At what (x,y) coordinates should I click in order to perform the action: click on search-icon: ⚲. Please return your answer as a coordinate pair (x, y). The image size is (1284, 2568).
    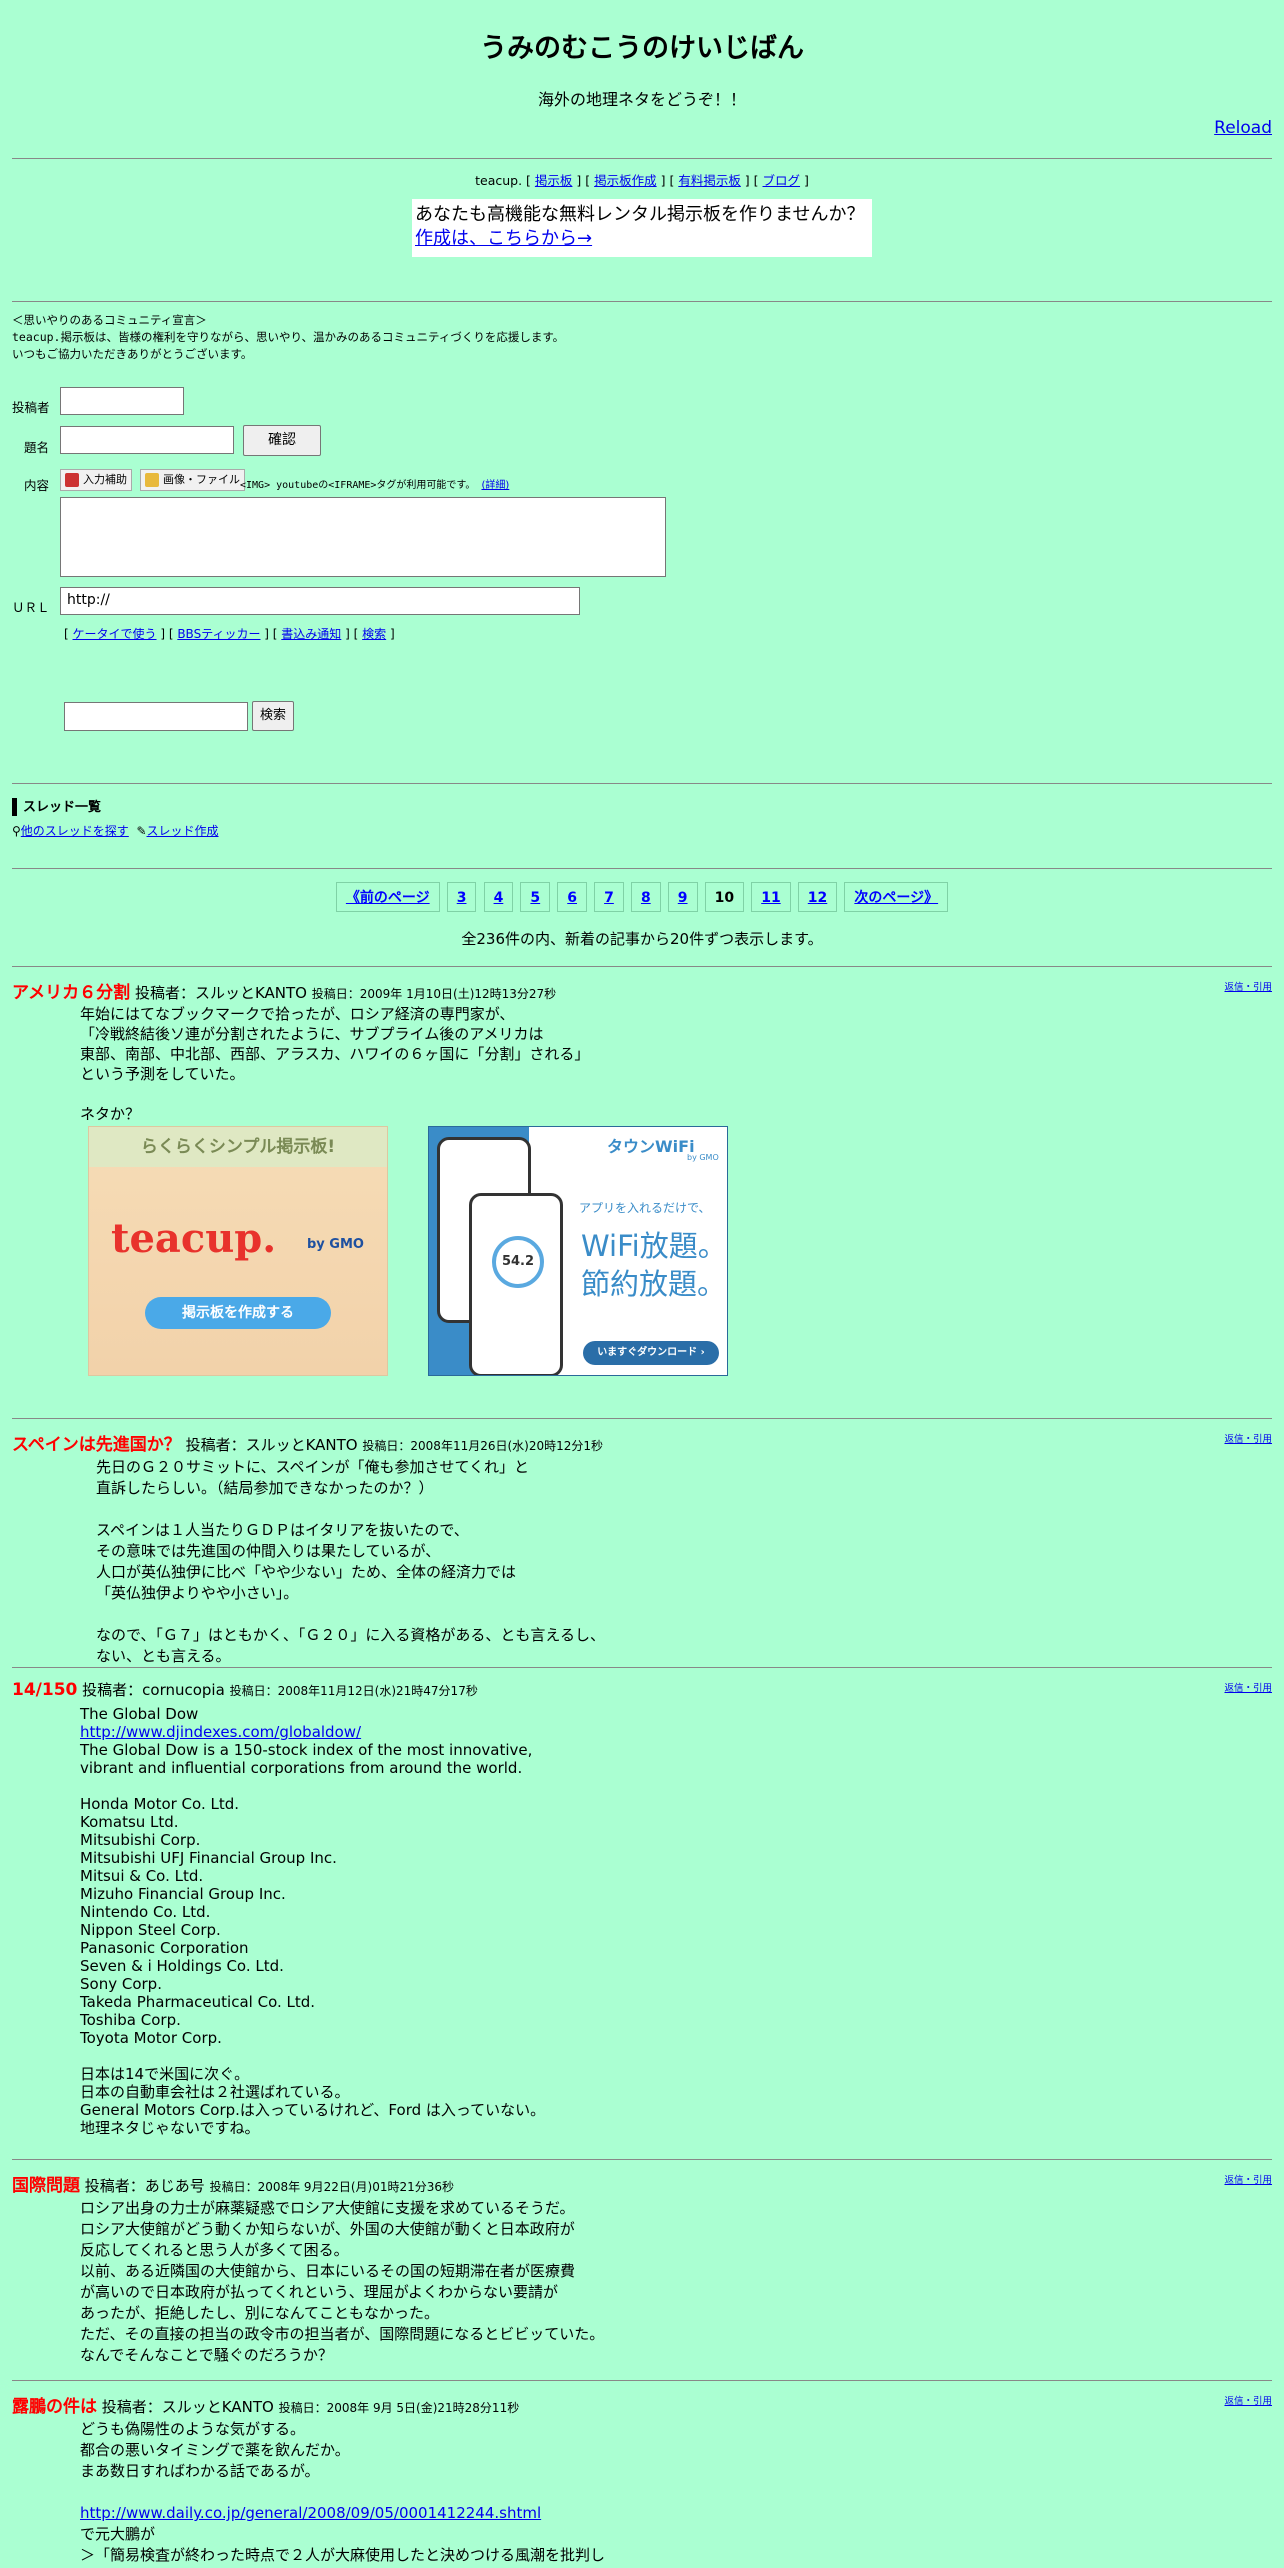
    Looking at the image, I should click on (16, 831).